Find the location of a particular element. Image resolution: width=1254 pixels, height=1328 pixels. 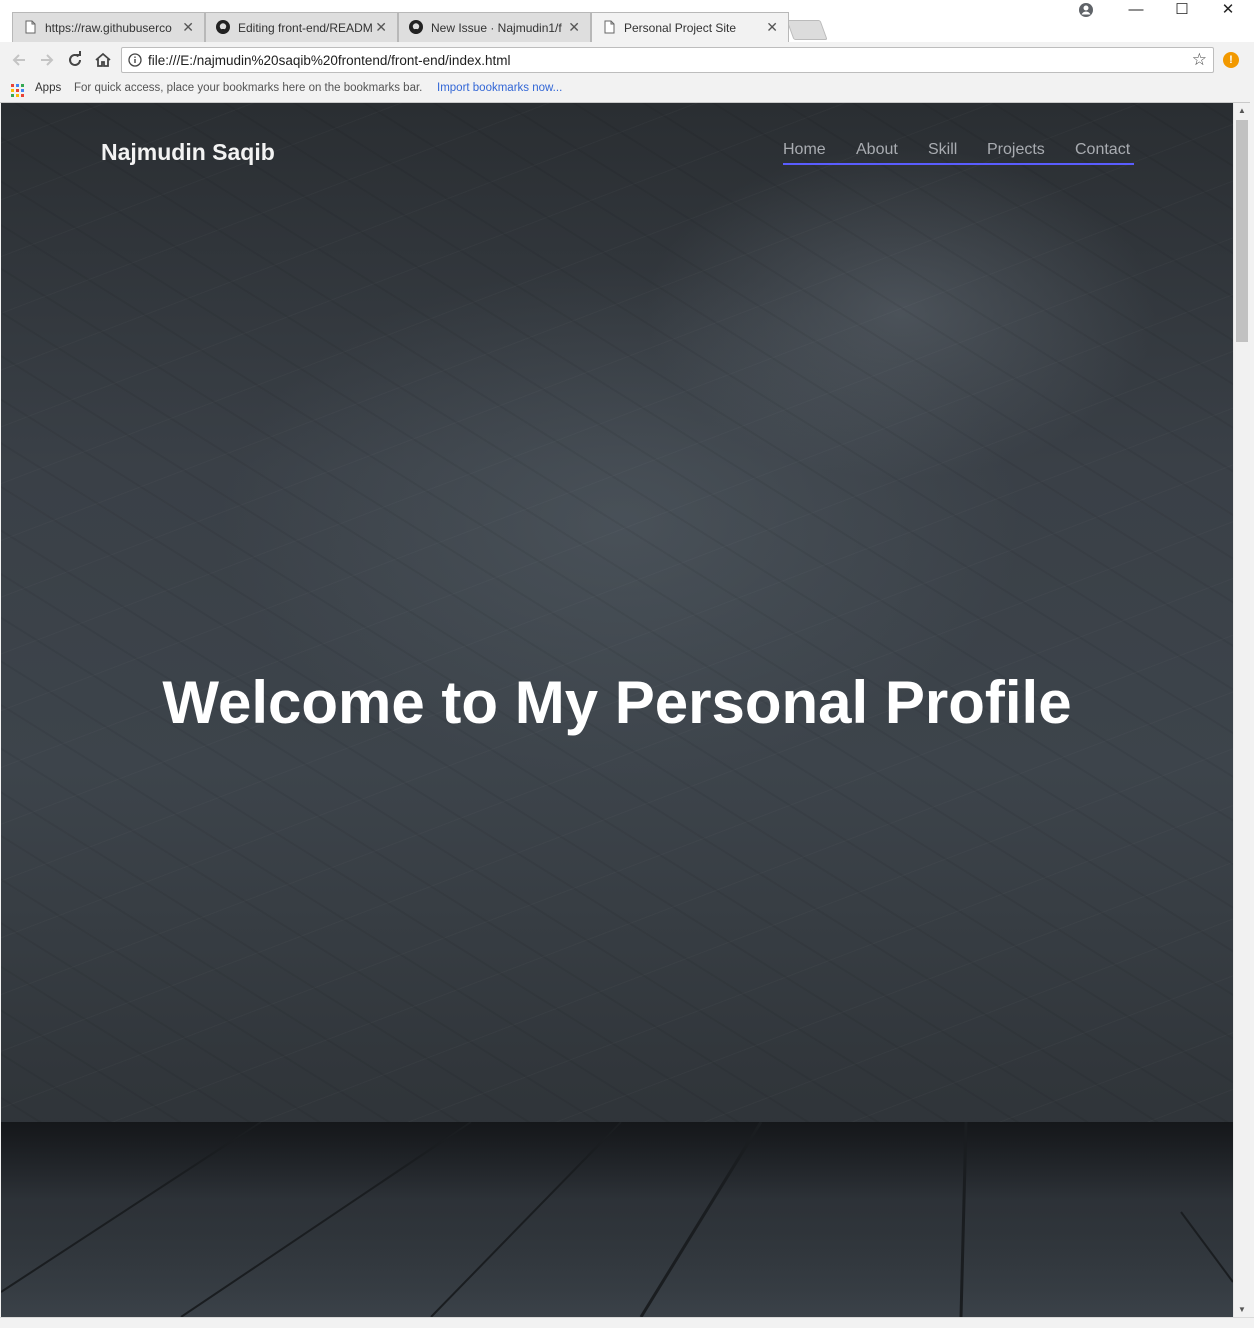

nav-link-projects: Projects is located at coordinates (1016, 150).